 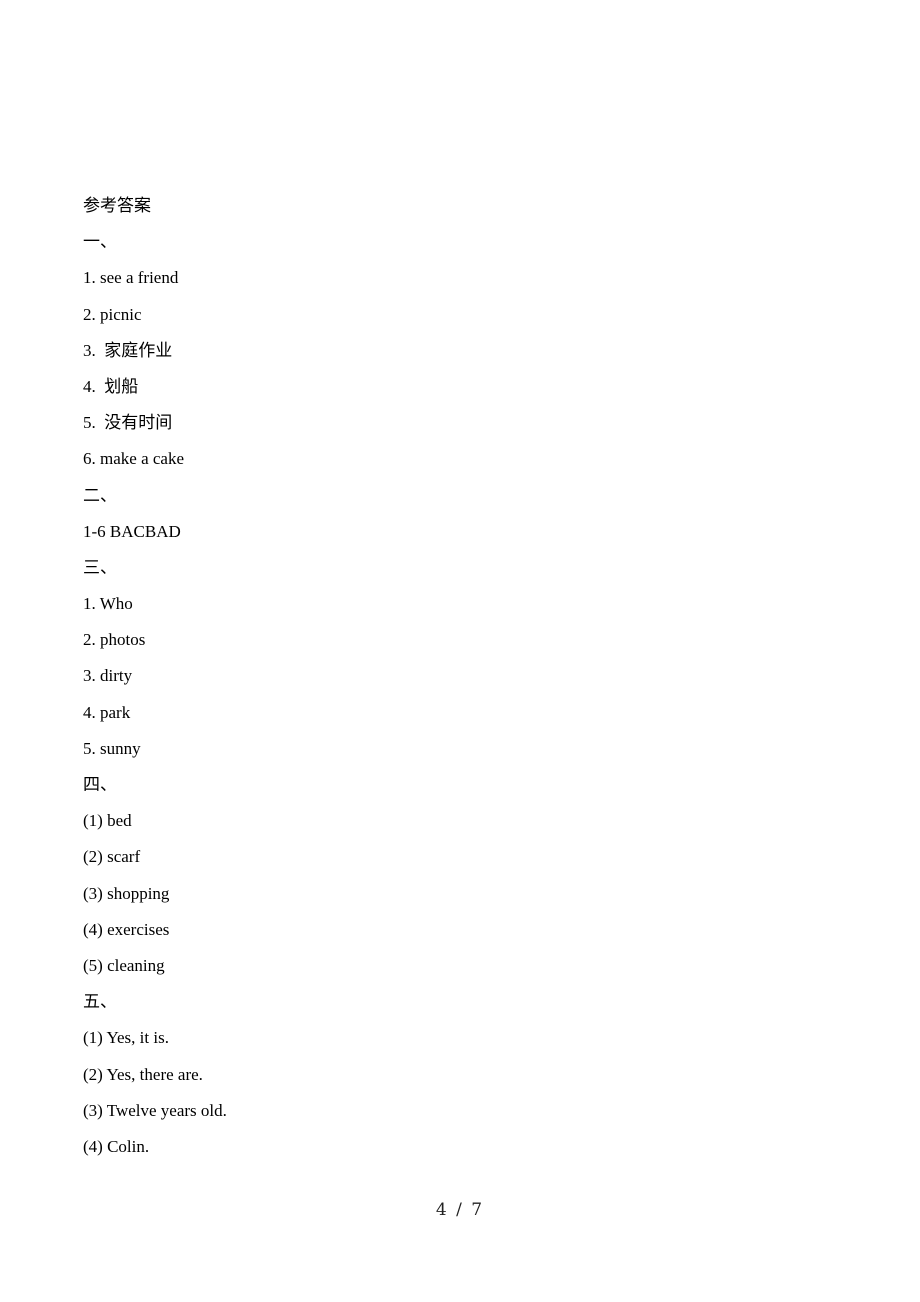 I want to click on page-indicator: 4 / 7, so click(x=460, y=1210).